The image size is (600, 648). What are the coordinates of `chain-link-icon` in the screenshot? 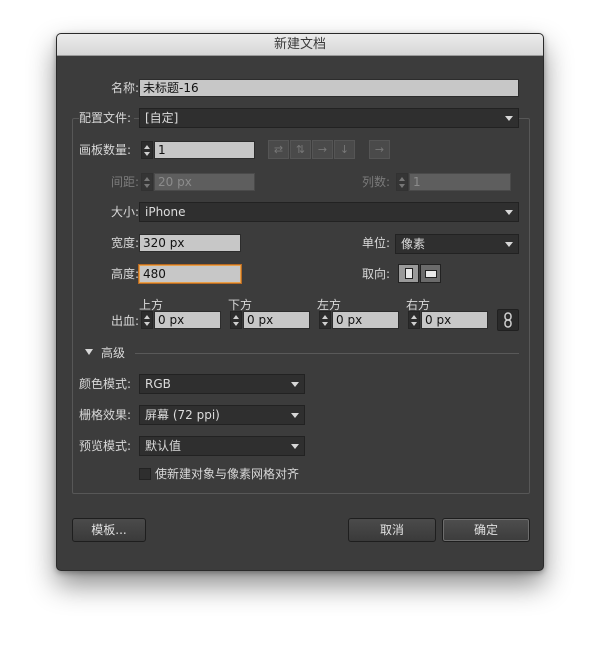 It's located at (508, 320).